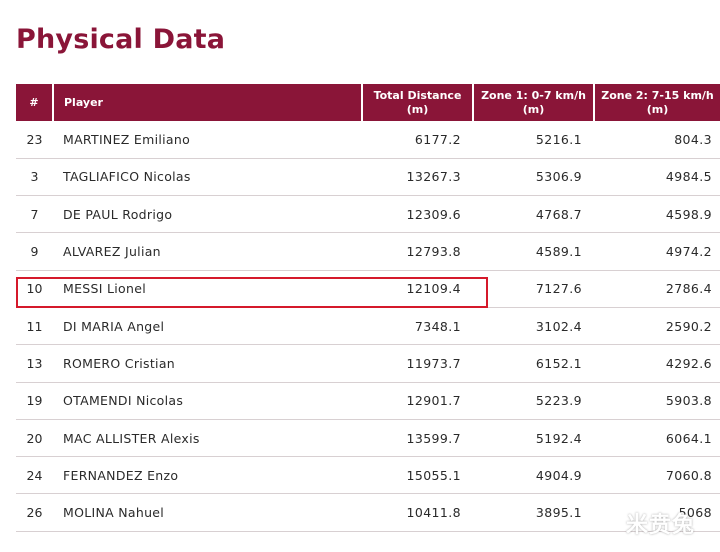 The height and width of the screenshot is (552, 720). I want to click on cell-player: OTAMENDI Nicolas, so click(207, 401).